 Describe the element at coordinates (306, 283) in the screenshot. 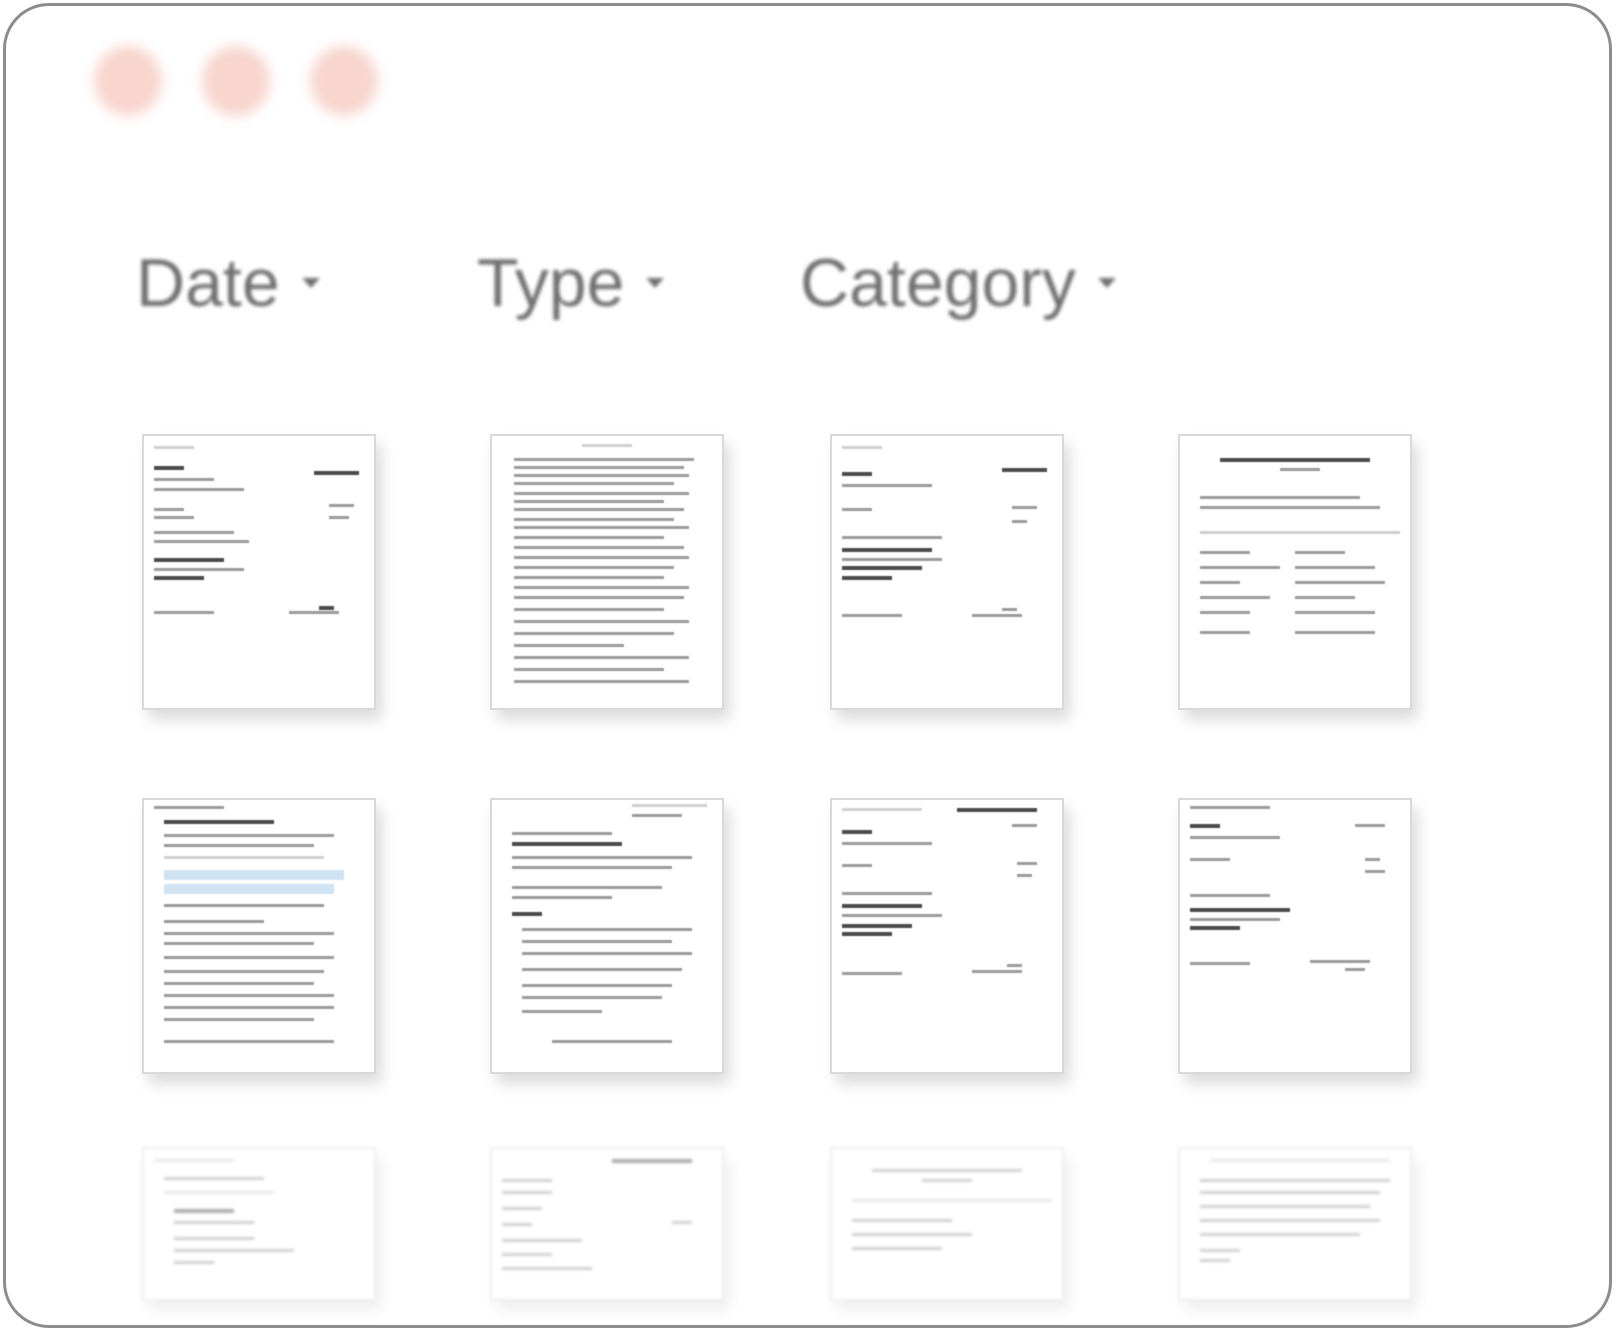

I see `date-filter-dropdown: Date` at that location.